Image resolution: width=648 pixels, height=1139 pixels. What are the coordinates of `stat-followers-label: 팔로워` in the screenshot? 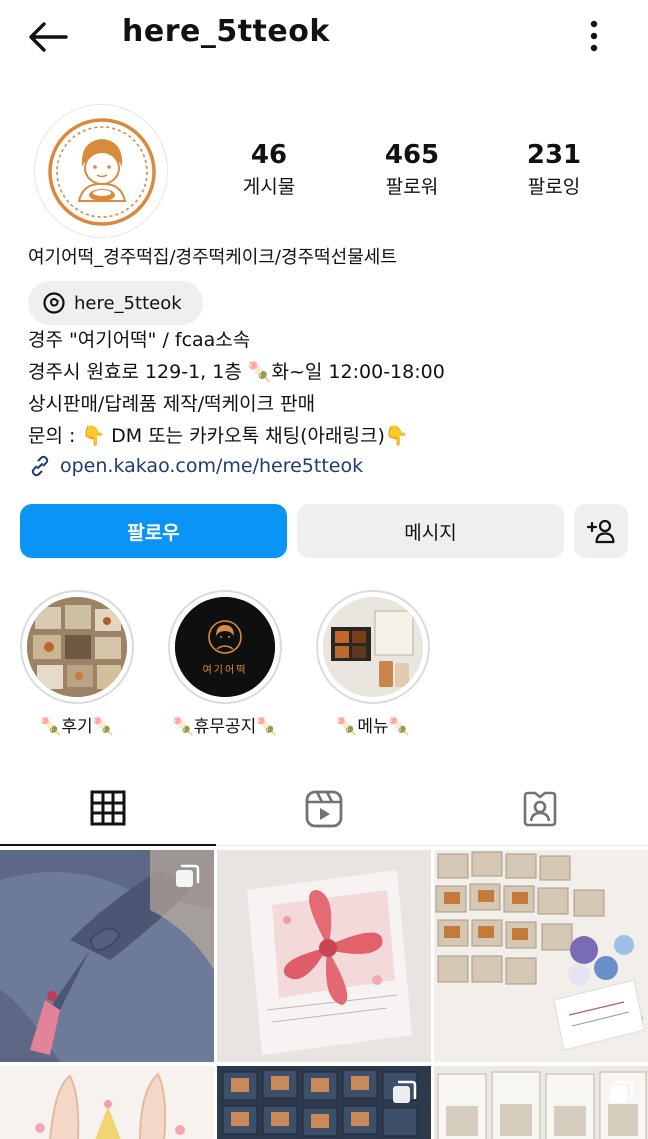 It's located at (412, 187).